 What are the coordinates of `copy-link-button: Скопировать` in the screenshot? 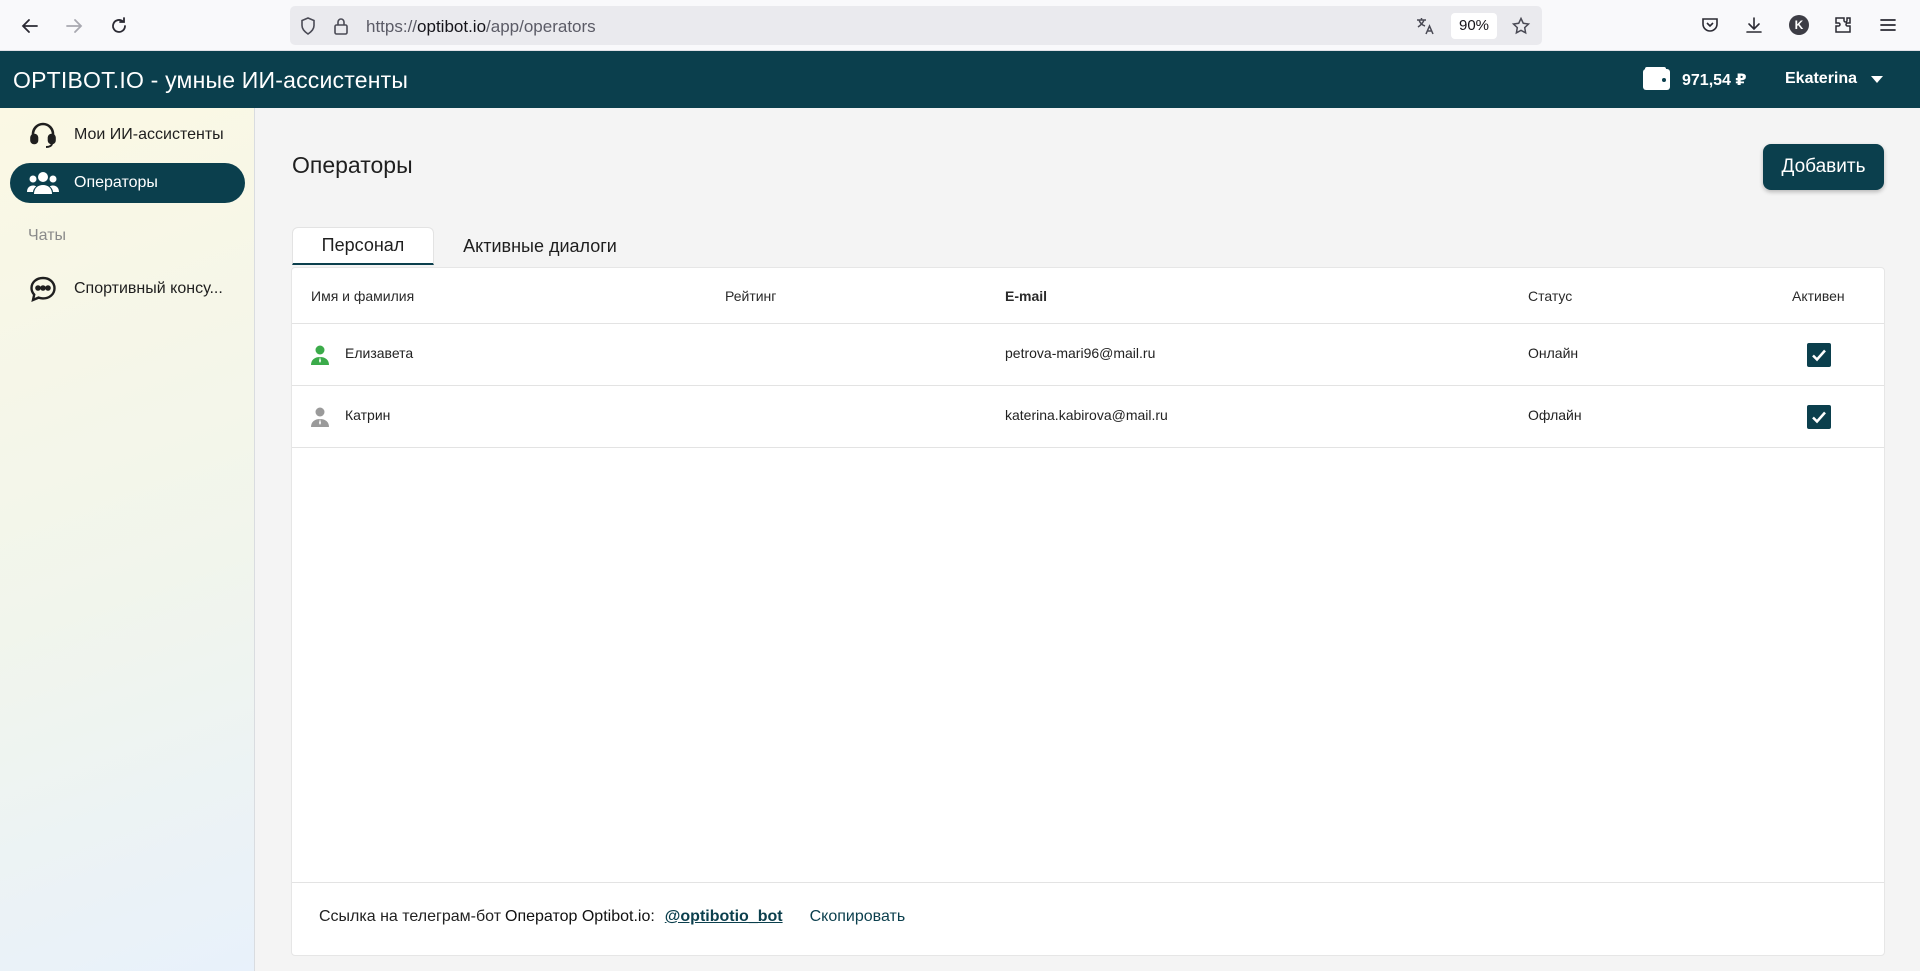 It's located at (858, 917).